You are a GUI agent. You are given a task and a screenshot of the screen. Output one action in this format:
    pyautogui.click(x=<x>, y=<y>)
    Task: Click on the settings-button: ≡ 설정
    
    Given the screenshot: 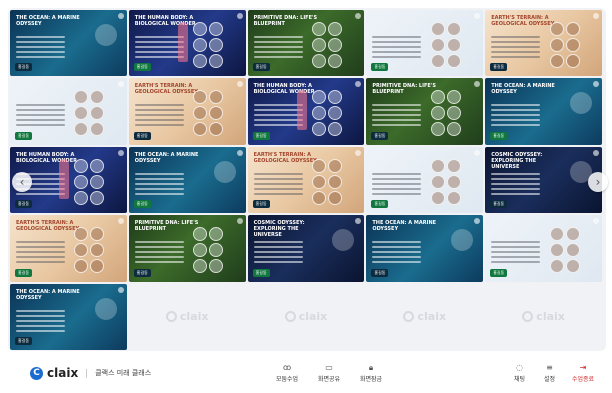 What is the action you would take?
    pyautogui.click(x=549, y=373)
    